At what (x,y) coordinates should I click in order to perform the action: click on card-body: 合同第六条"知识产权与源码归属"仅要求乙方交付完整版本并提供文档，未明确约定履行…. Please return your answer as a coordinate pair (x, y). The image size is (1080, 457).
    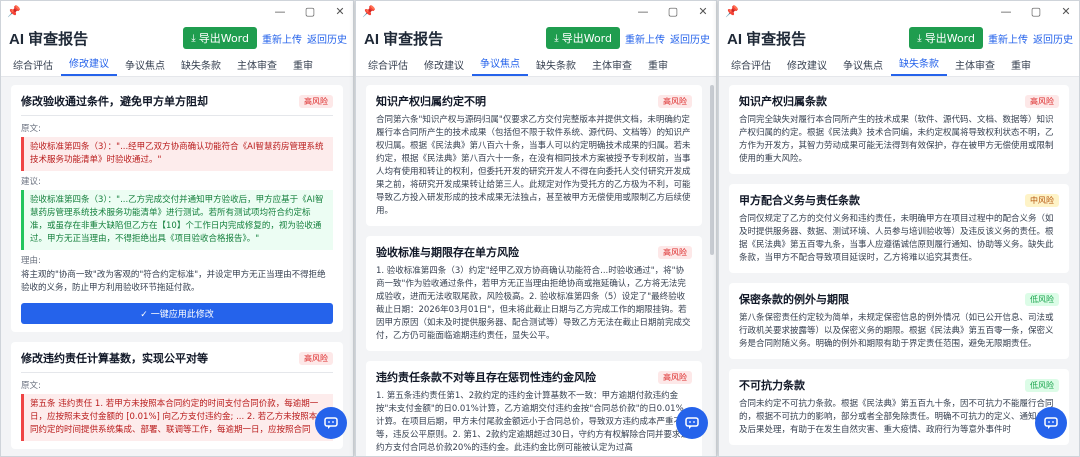
    Looking at the image, I should click on (533, 165).